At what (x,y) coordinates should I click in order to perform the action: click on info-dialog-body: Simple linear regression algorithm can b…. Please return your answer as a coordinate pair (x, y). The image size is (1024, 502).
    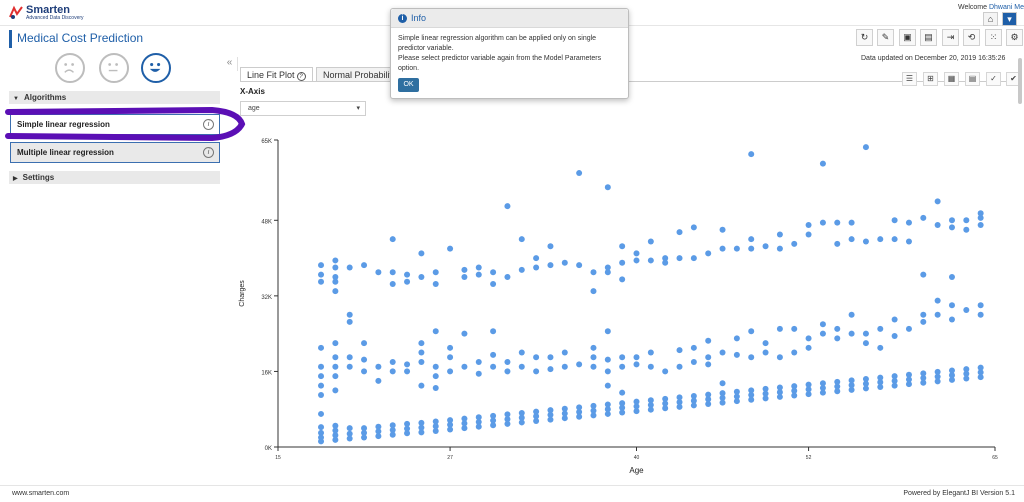
    Looking at the image, I should click on (509, 51).